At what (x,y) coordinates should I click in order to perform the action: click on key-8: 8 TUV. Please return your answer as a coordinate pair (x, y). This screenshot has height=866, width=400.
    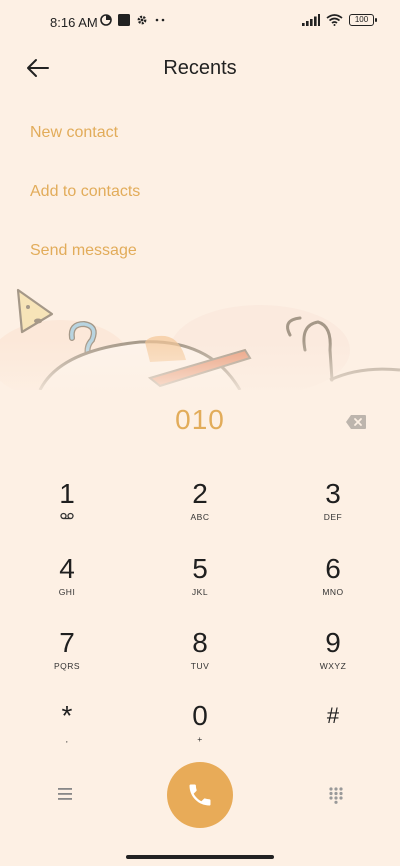
    Looking at the image, I should click on (200, 658).